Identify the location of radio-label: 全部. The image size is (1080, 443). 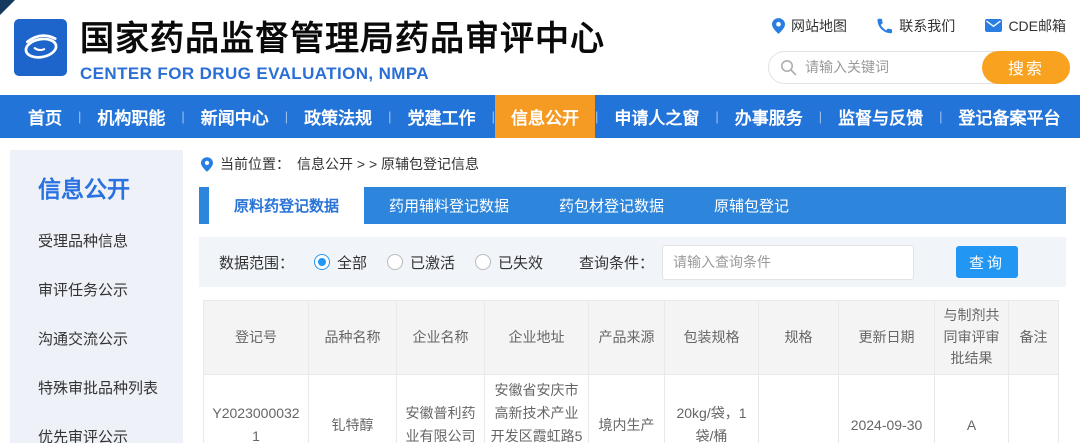
(352, 263).